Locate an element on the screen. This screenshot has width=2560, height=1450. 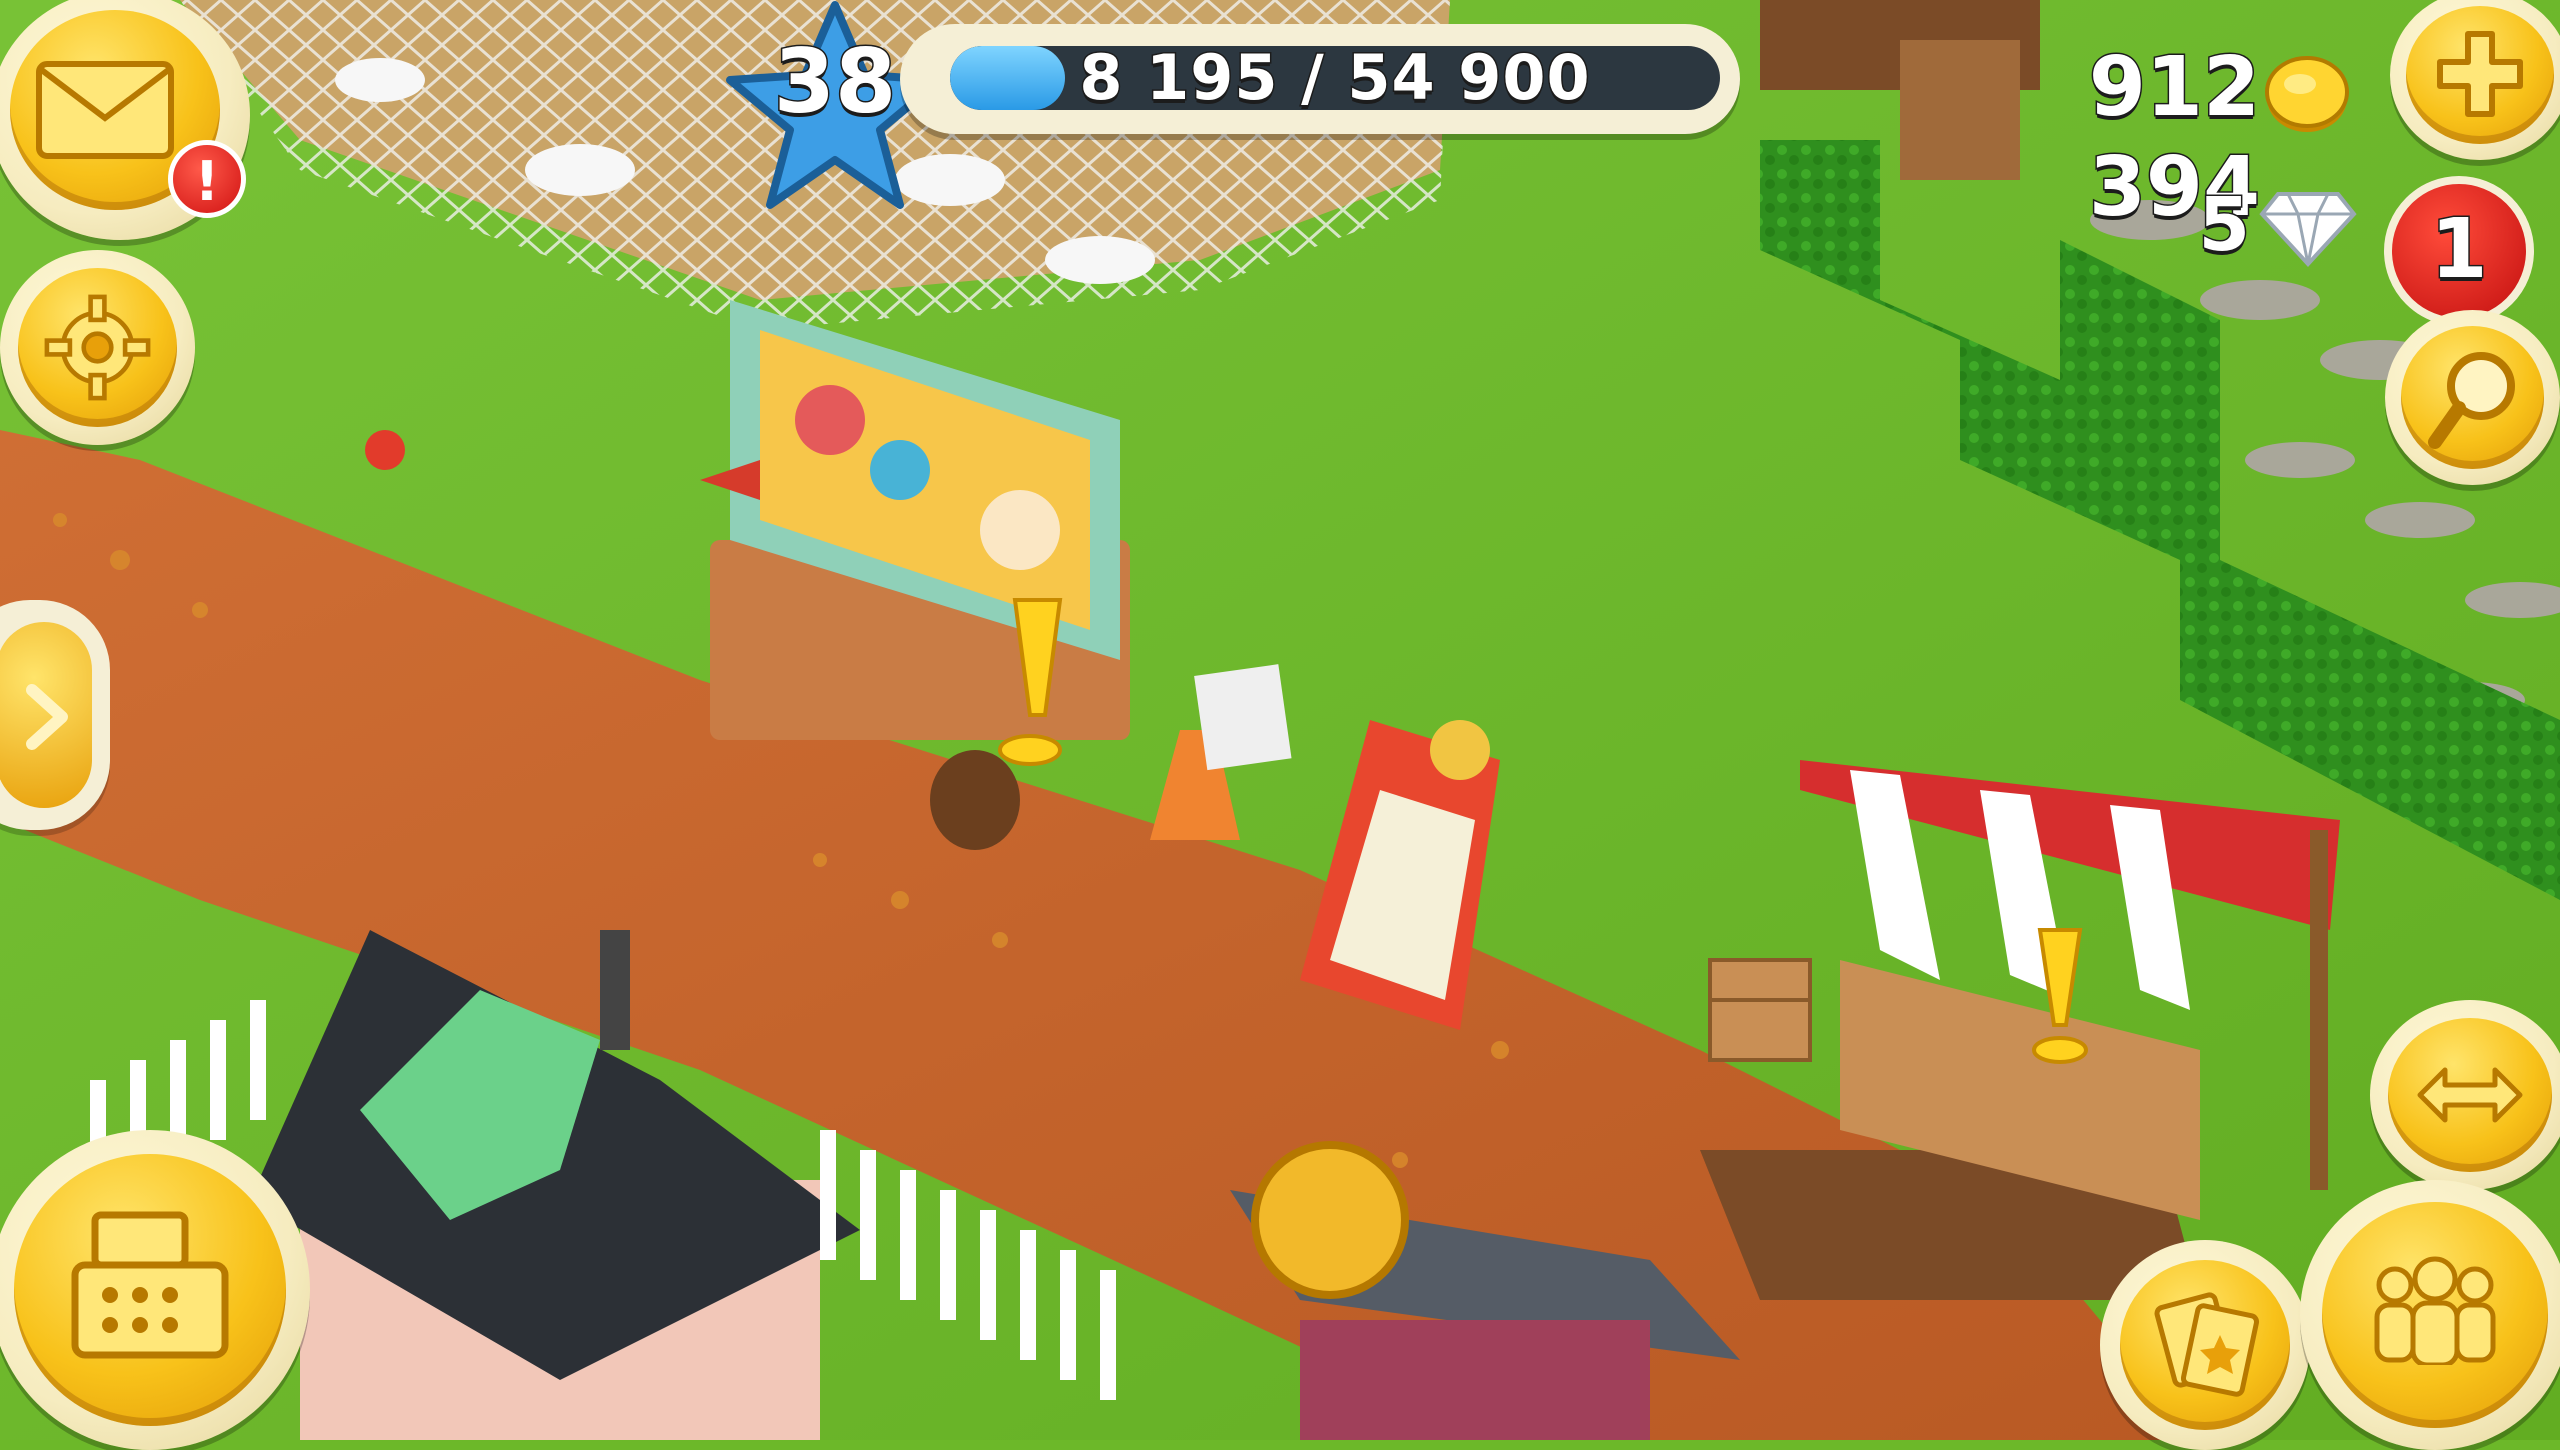
treasure-pot is located at coordinates (975, 800).